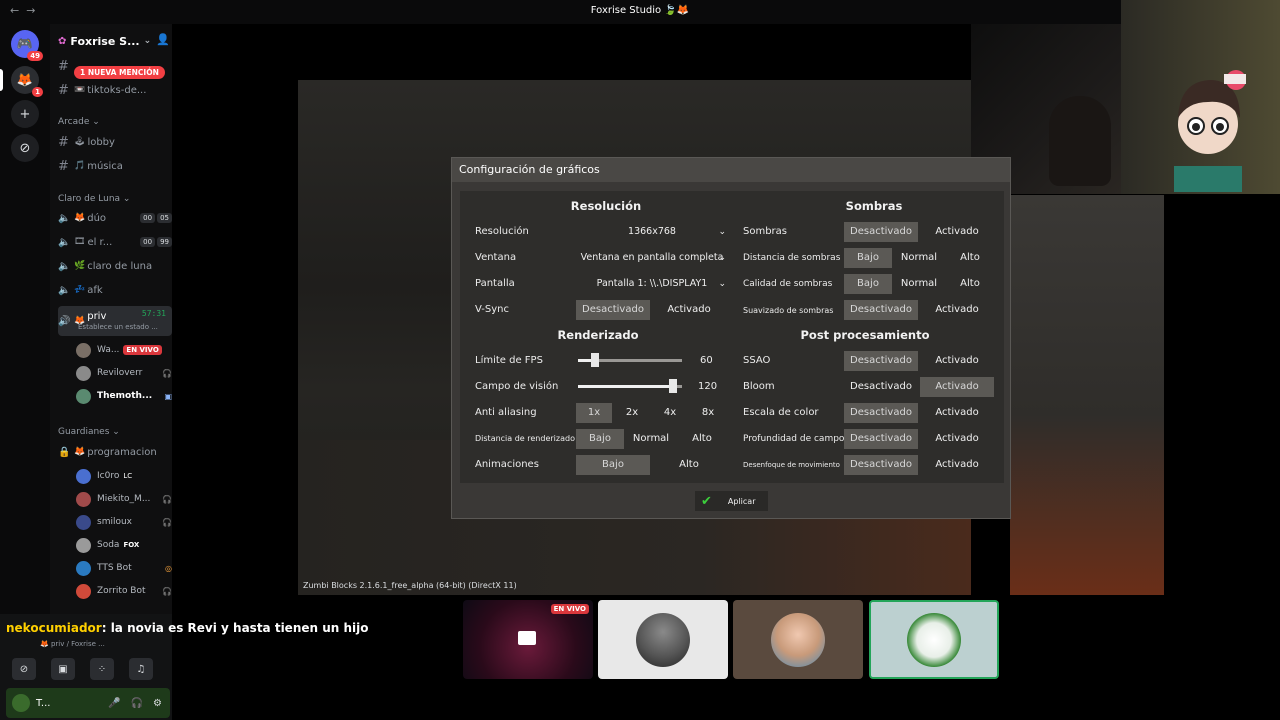  What do you see at coordinates (120, 373) in the screenshot?
I see `user-name: Reviloverr` at bounding box center [120, 373].